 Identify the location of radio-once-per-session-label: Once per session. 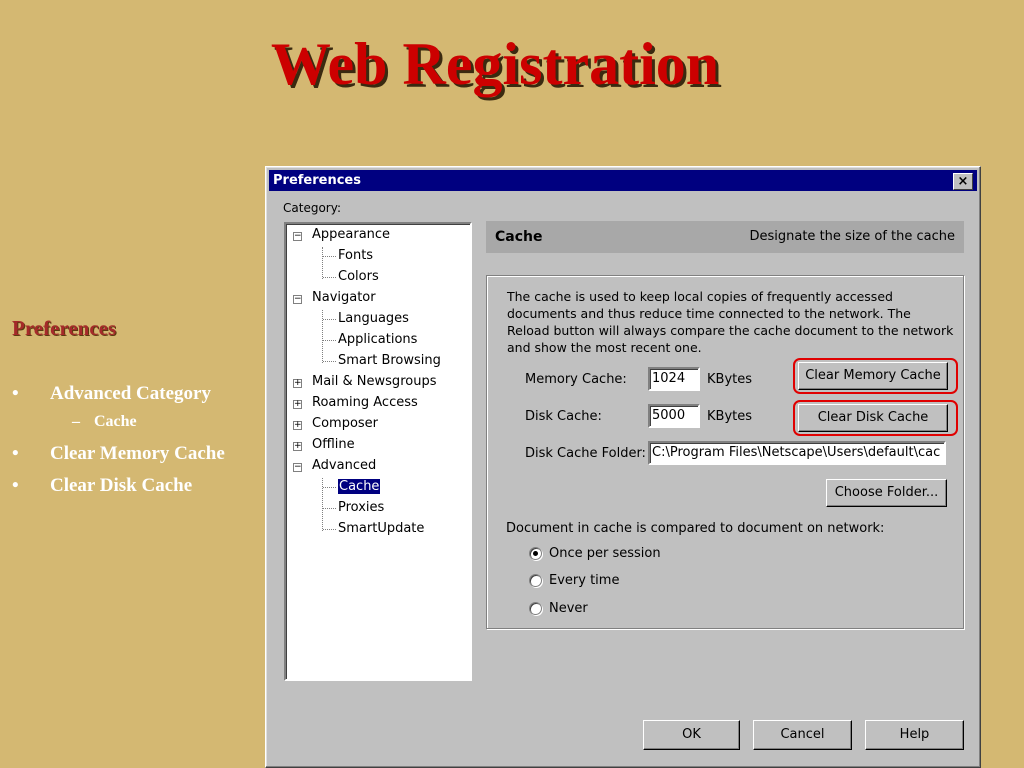
(605, 553).